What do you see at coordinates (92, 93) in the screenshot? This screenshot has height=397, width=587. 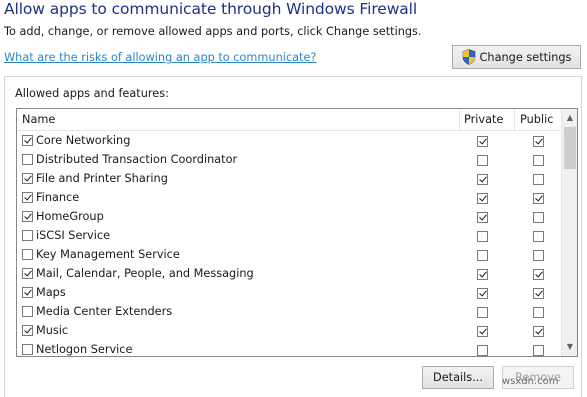 I see `allowed-apps-title: Allowed apps and features:` at bounding box center [92, 93].